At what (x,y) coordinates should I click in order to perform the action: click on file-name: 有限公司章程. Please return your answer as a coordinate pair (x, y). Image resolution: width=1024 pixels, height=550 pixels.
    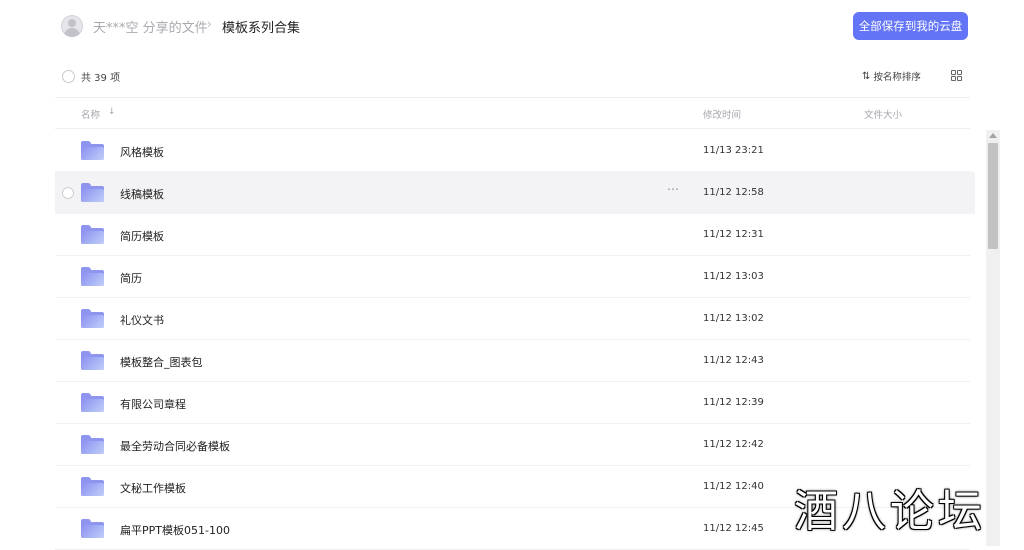
    Looking at the image, I should click on (153, 404).